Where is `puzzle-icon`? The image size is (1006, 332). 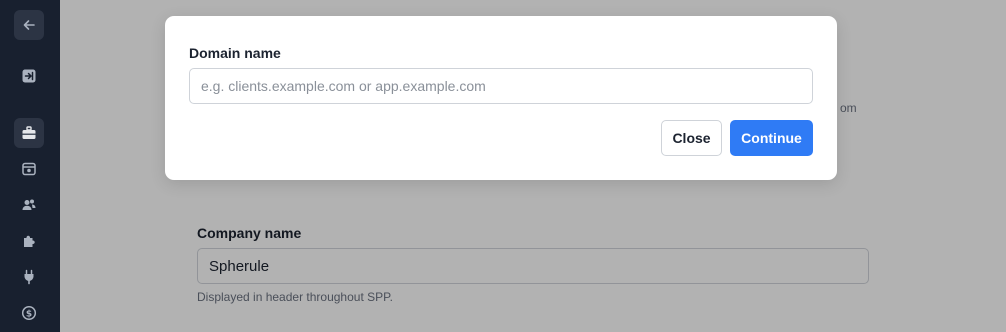 puzzle-icon is located at coordinates (29, 241).